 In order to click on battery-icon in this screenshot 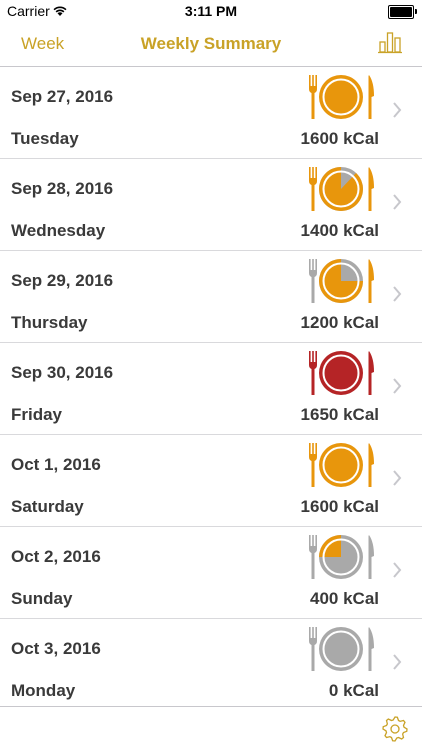, I will do `click(402, 12)`.